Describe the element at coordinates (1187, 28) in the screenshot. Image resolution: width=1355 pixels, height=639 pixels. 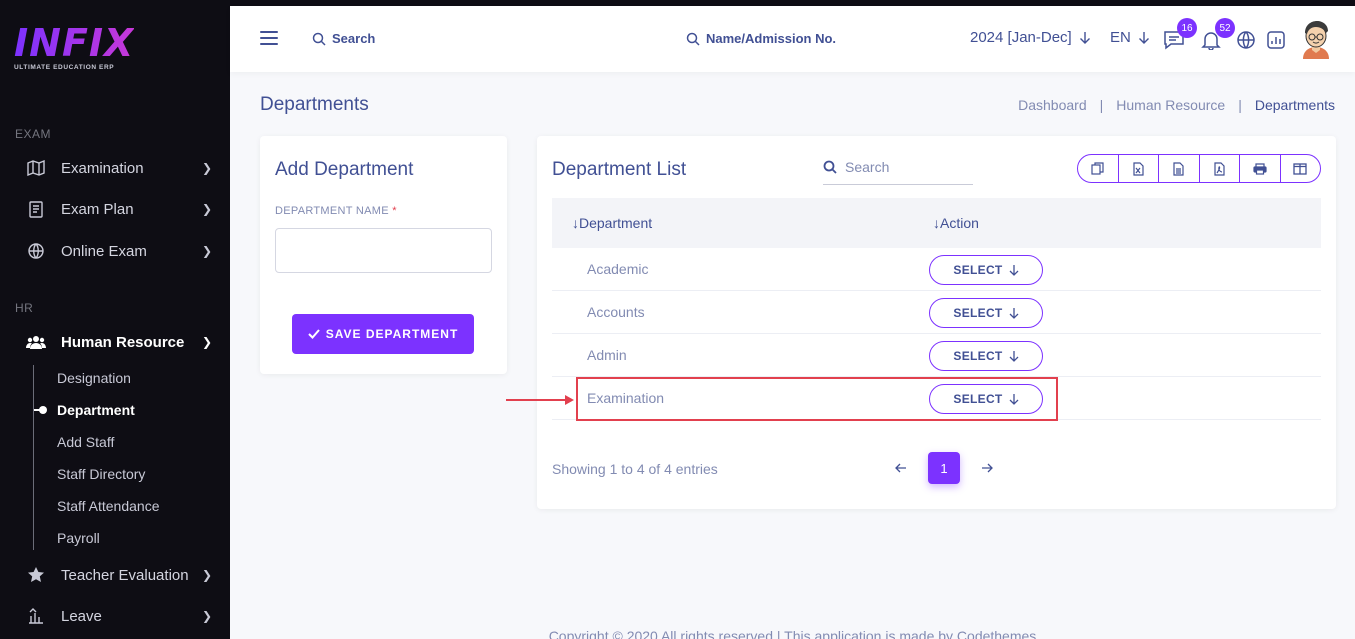
I see `messages-badge: 16` at that location.